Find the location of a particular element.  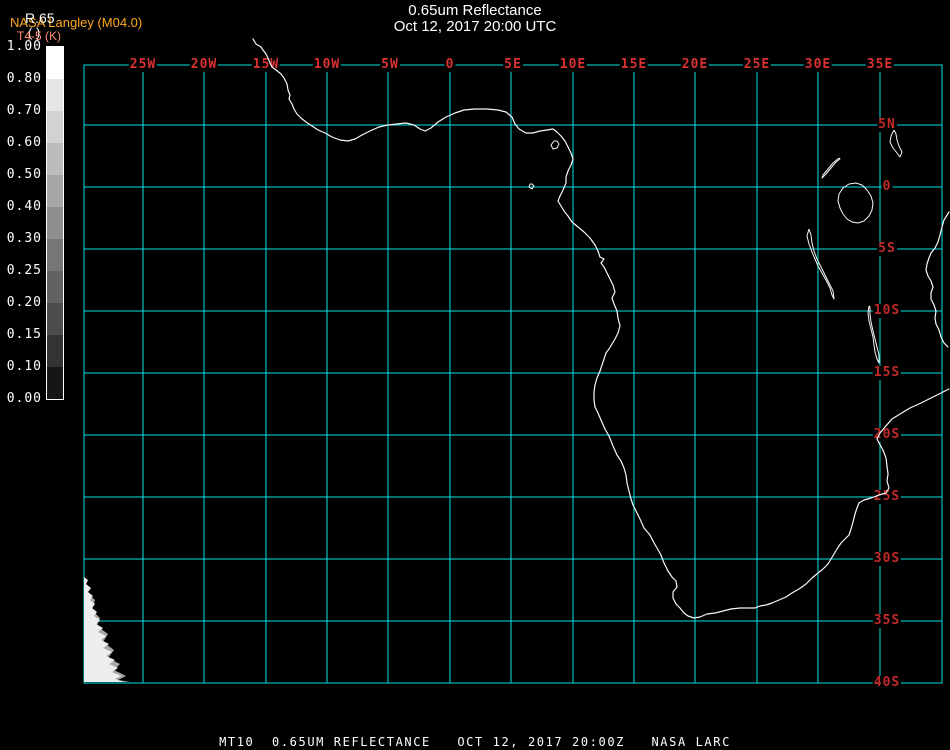

latitude-label: 5N is located at coordinates (887, 124).